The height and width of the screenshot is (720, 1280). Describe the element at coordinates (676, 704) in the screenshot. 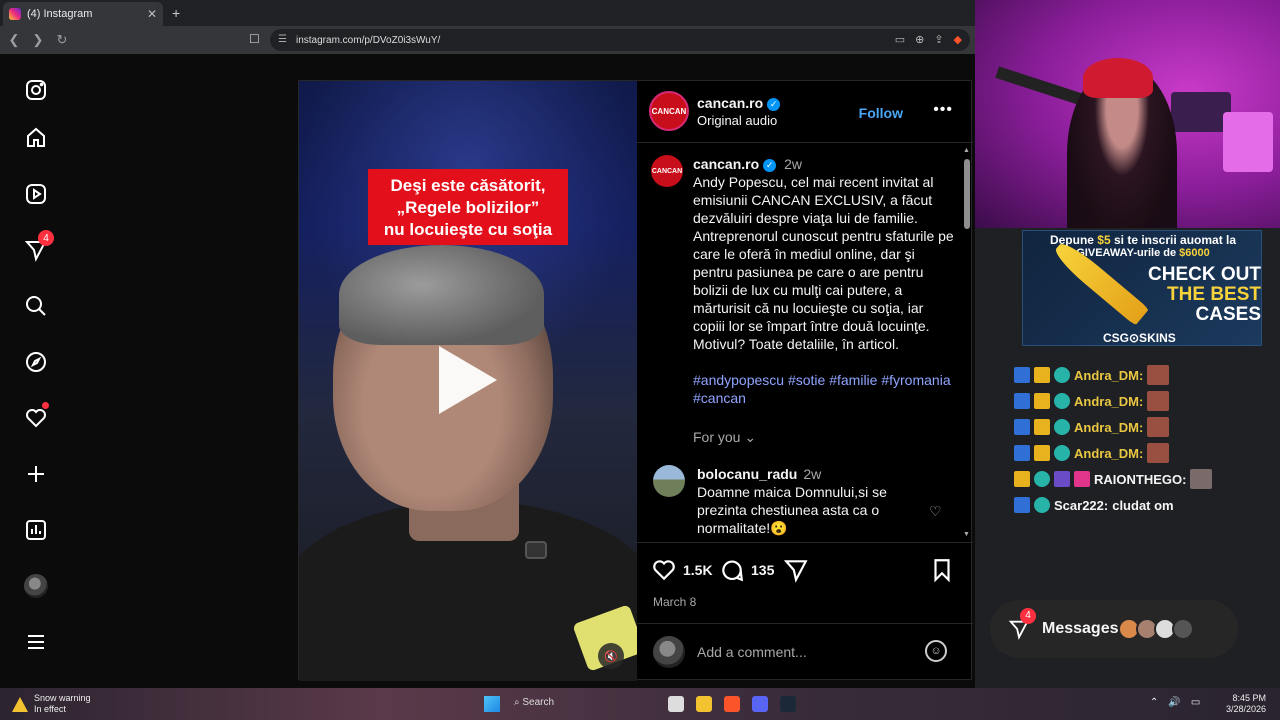

I see `file-explorer-icon` at that location.